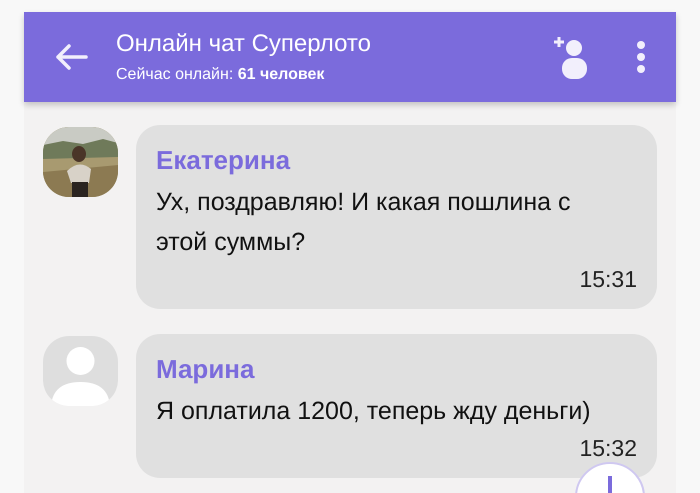  I want to click on message-text: Ух, поздравляю! И какая пошлина с этой суммы?, so click(364, 222).